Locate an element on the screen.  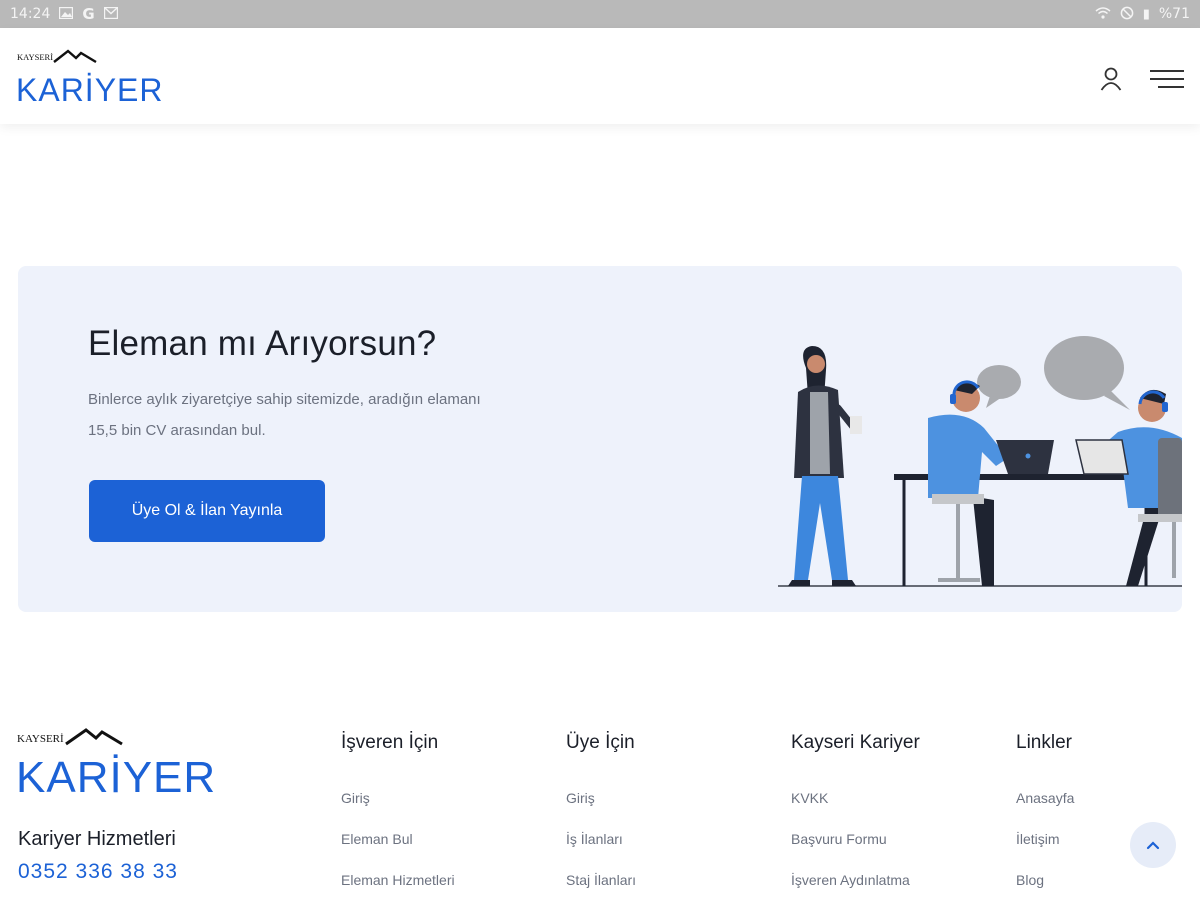
footer-link: İletişim is located at coordinates (1038, 839).